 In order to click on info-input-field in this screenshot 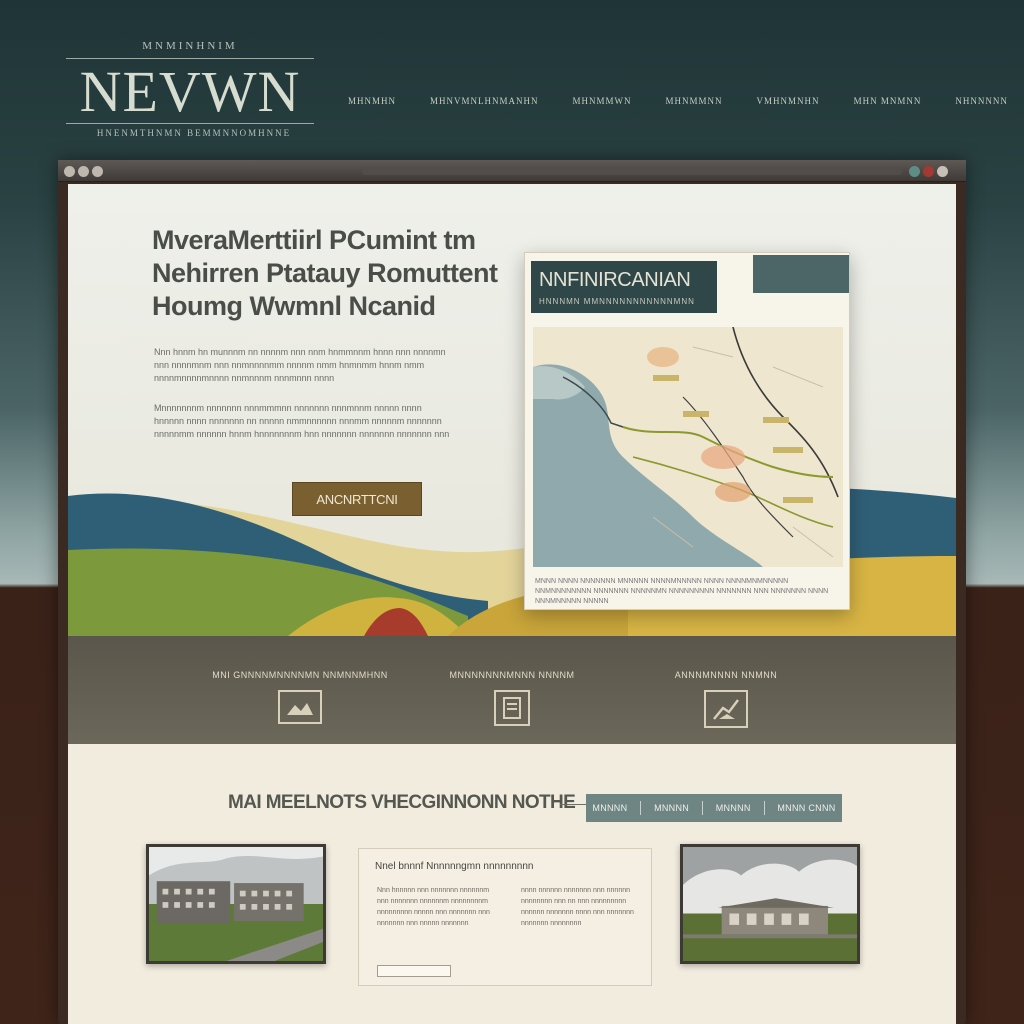, I will do `click(414, 971)`.